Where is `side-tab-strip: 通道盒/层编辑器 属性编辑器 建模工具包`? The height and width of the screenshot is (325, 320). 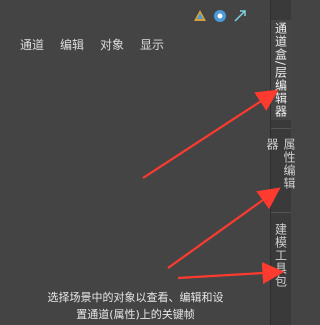 side-tab-strip: 通道盒/层编辑器 属性编辑器 建模工具包 is located at coordinates (280, 162).